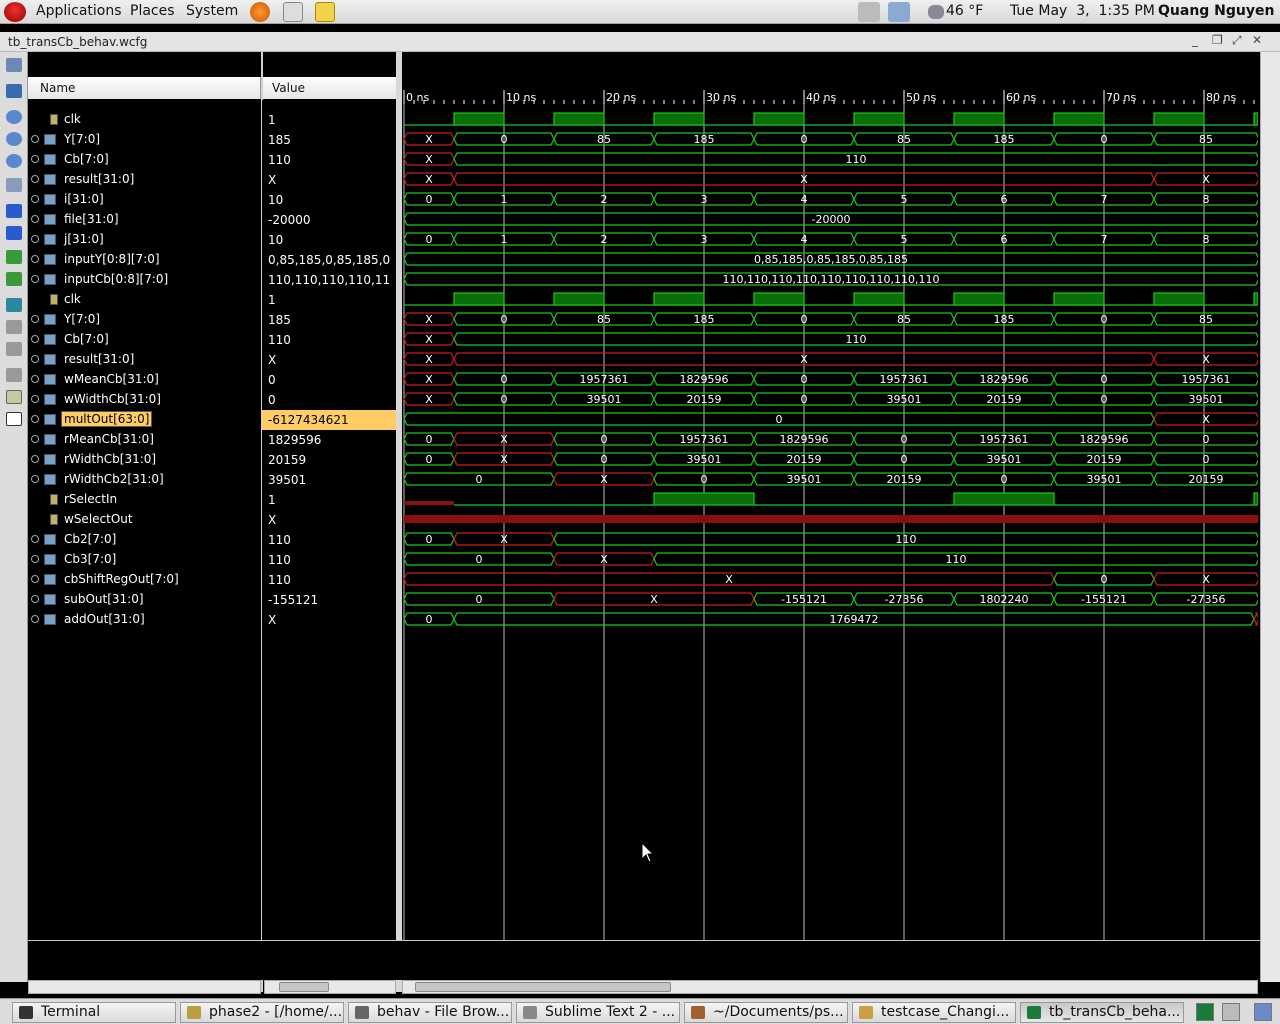 Image resolution: width=1280 pixels, height=1024 pixels. What do you see at coordinates (14, 397) in the screenshot?
I see `snap-to-transition-icon` at bounding box center [14, 397].